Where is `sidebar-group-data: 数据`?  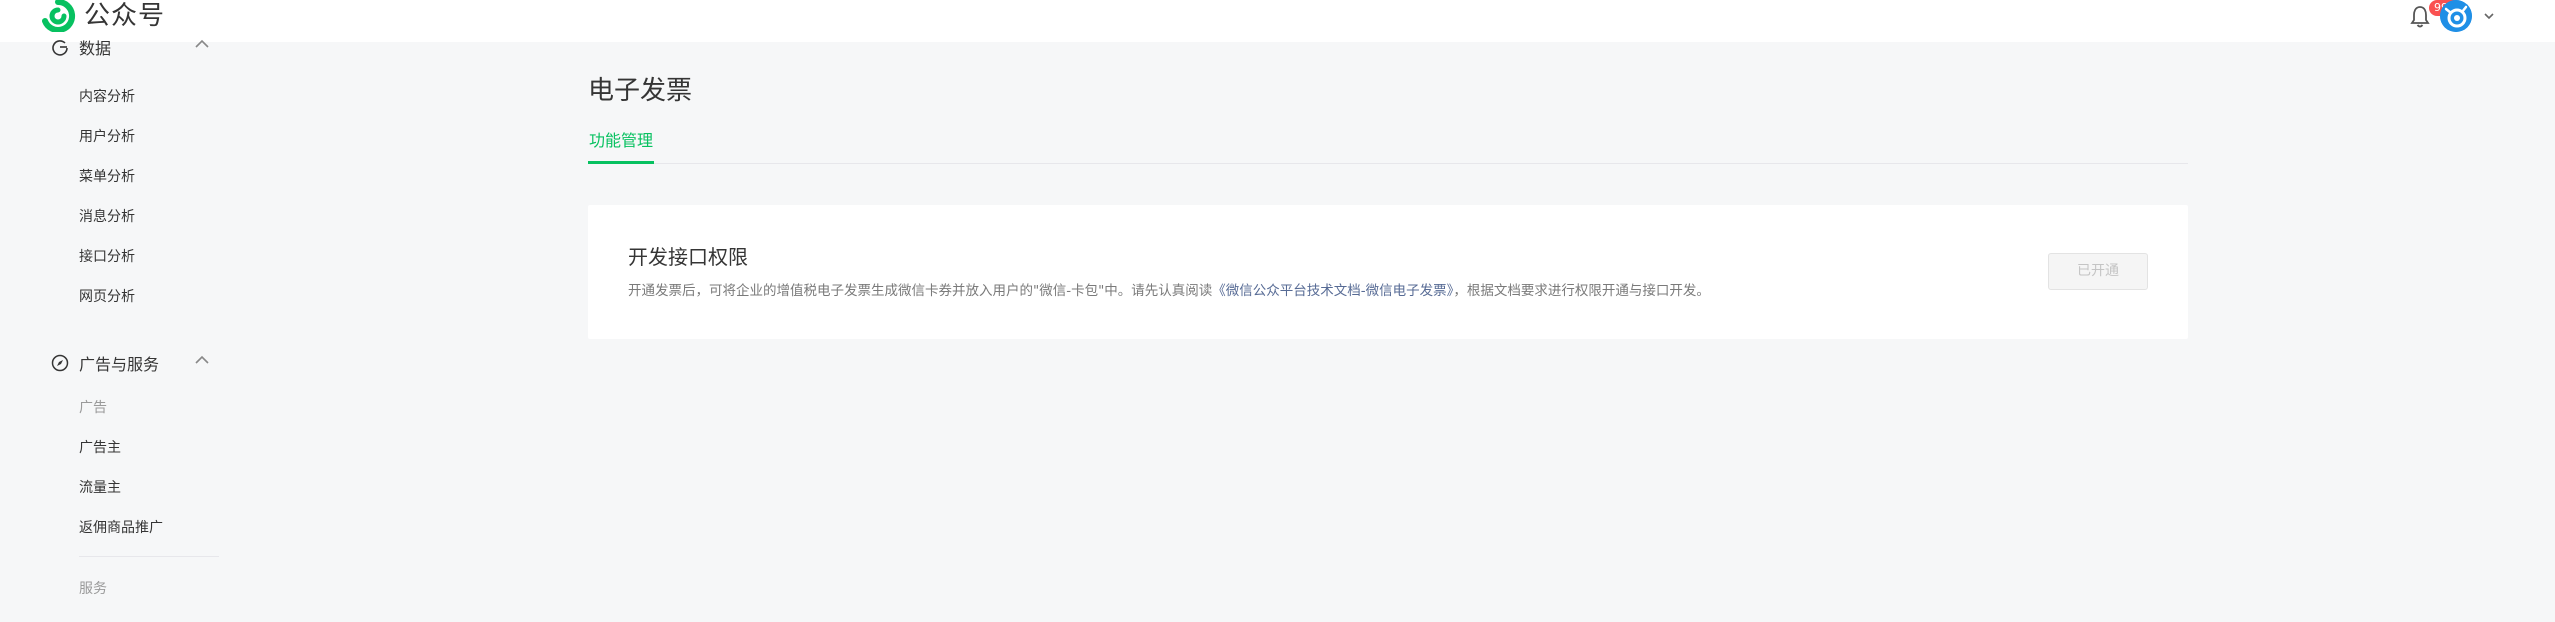 sidebar-group-data: 数据 is located at coordinates (130, 47).